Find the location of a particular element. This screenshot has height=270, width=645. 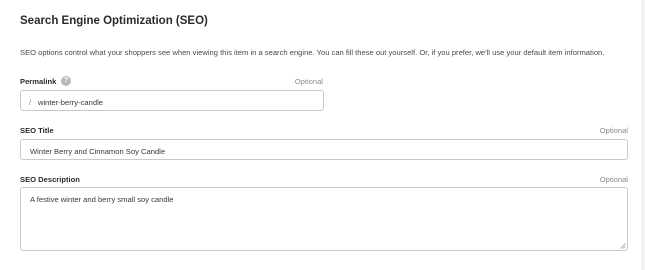

question-circle-icon: ? is located at coordinates (66, 81).